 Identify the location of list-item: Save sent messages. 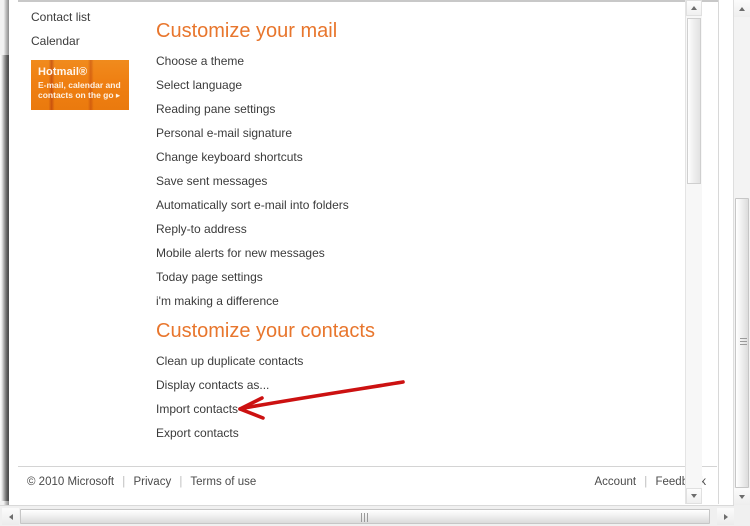
(252, 184).